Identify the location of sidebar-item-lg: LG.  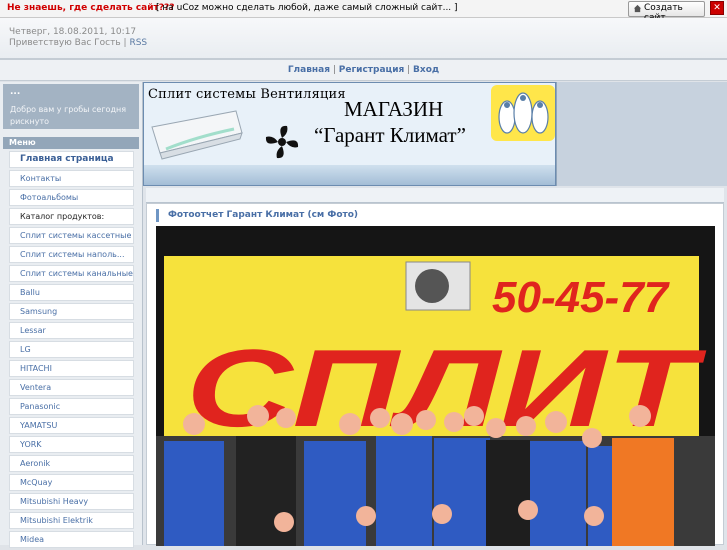
(71, 349).